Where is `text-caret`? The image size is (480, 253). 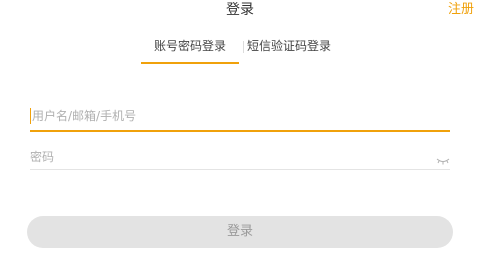 text-caret is located at coordinates (30, 116).